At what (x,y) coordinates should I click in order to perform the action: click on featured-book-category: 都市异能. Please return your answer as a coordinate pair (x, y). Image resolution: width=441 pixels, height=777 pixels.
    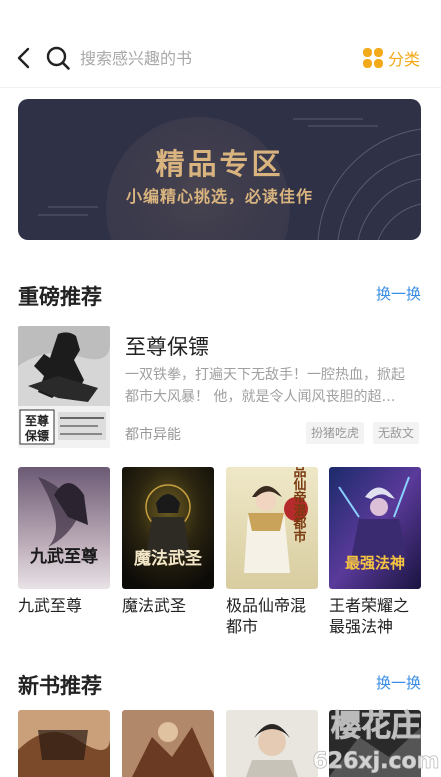
    Looking at the image, I should click on (153, 435).